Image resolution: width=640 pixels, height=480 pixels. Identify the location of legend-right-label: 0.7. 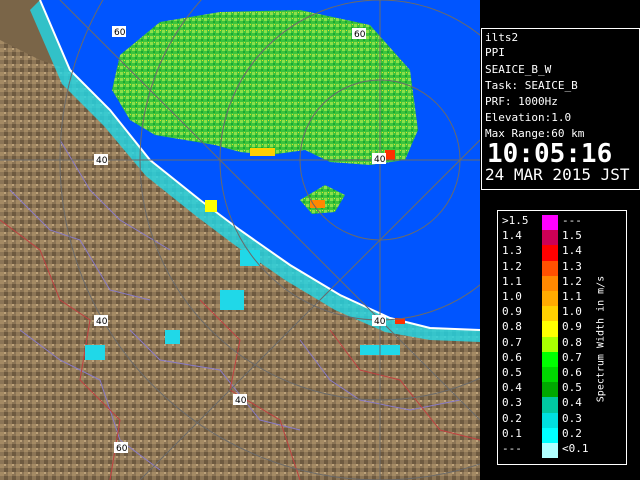
(572, 357).